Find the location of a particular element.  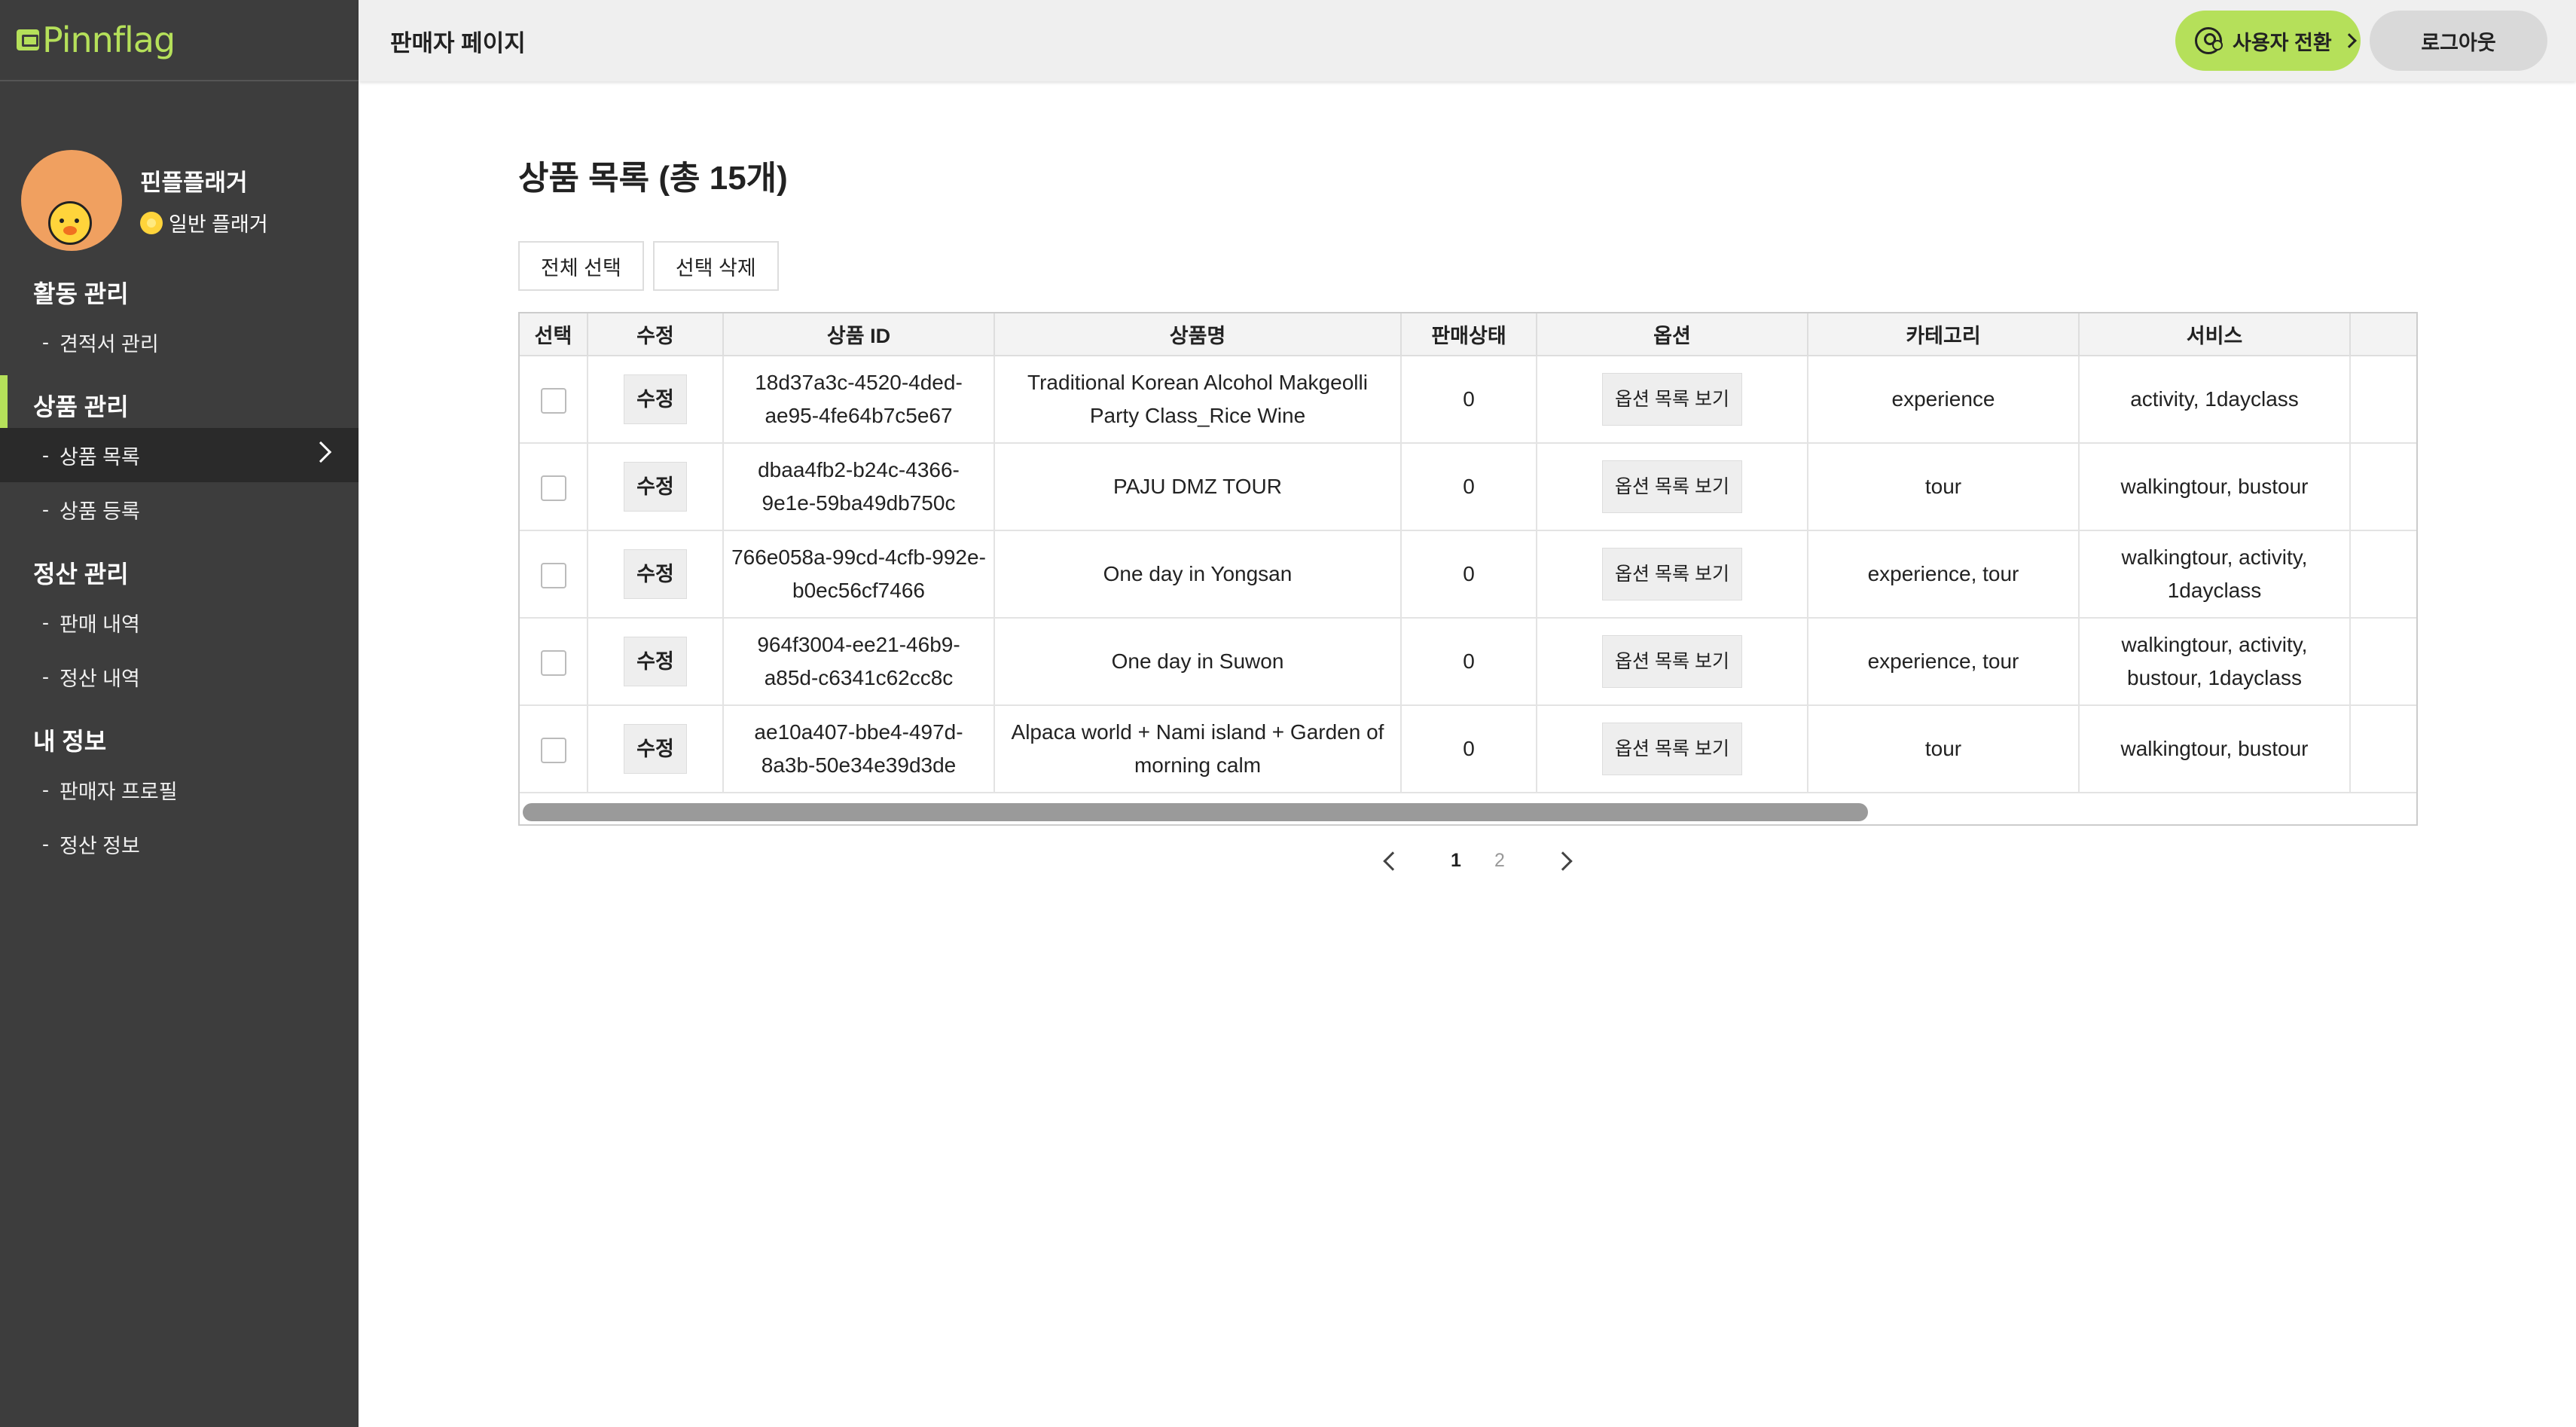

logo-bar: Pinnflag is located at coordinates (180, 41).